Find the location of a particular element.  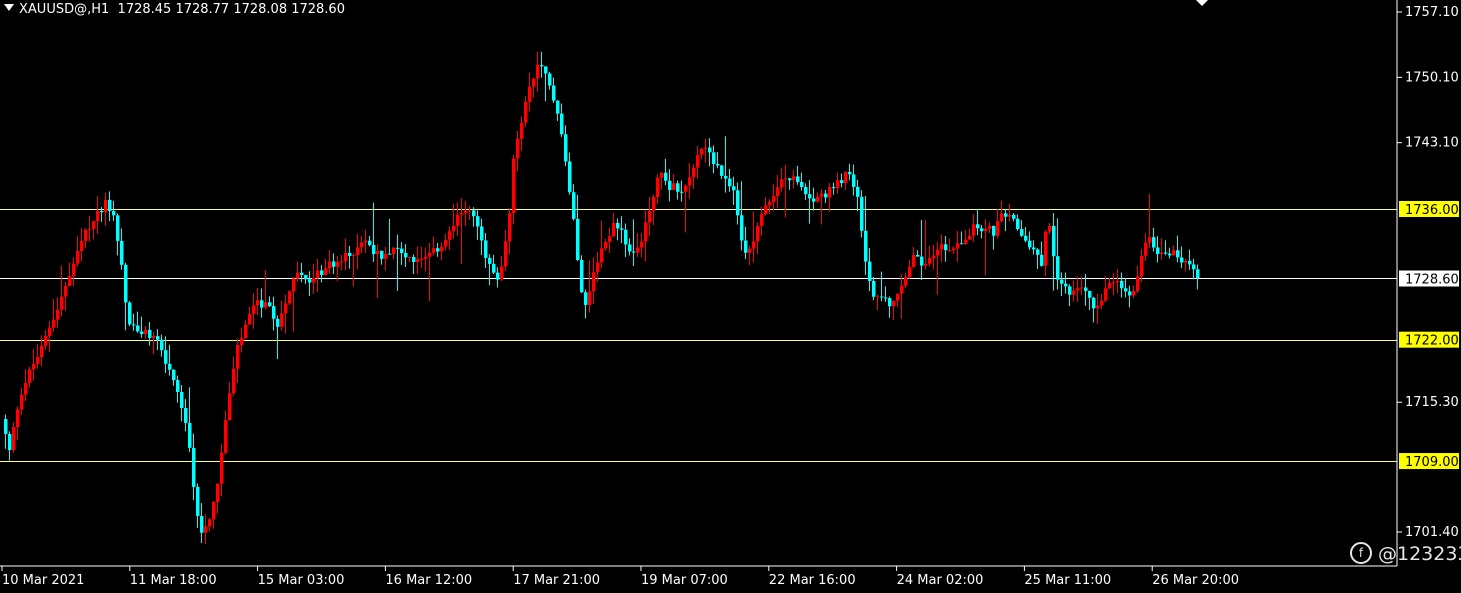

price-tick-label: 1701.40 is located at coordinates (1432, 532).